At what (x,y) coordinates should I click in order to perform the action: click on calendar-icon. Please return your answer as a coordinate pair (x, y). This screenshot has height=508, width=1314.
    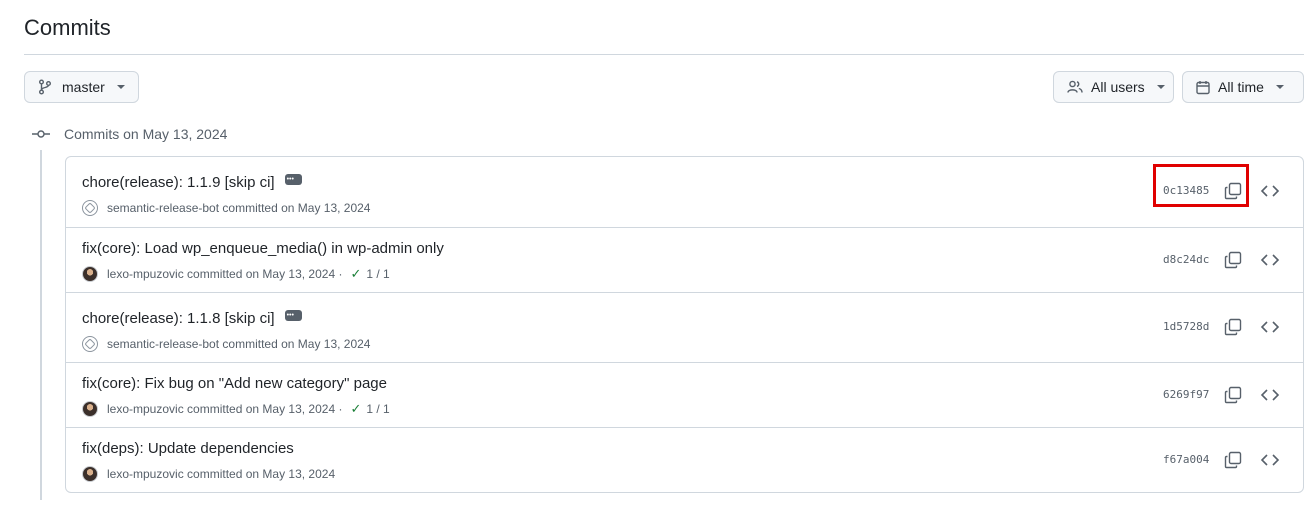
    Looking at the image, I should click on (1203, 87).